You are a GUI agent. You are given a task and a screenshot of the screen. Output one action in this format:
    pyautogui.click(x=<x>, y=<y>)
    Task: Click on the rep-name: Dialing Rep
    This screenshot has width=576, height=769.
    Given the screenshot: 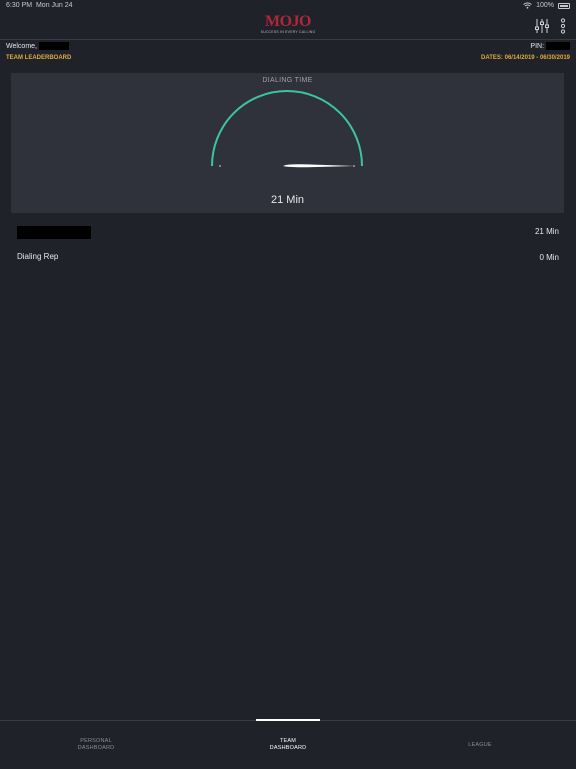 What is the action you would take?
    pyautogui.click(x=38, y=256)
    